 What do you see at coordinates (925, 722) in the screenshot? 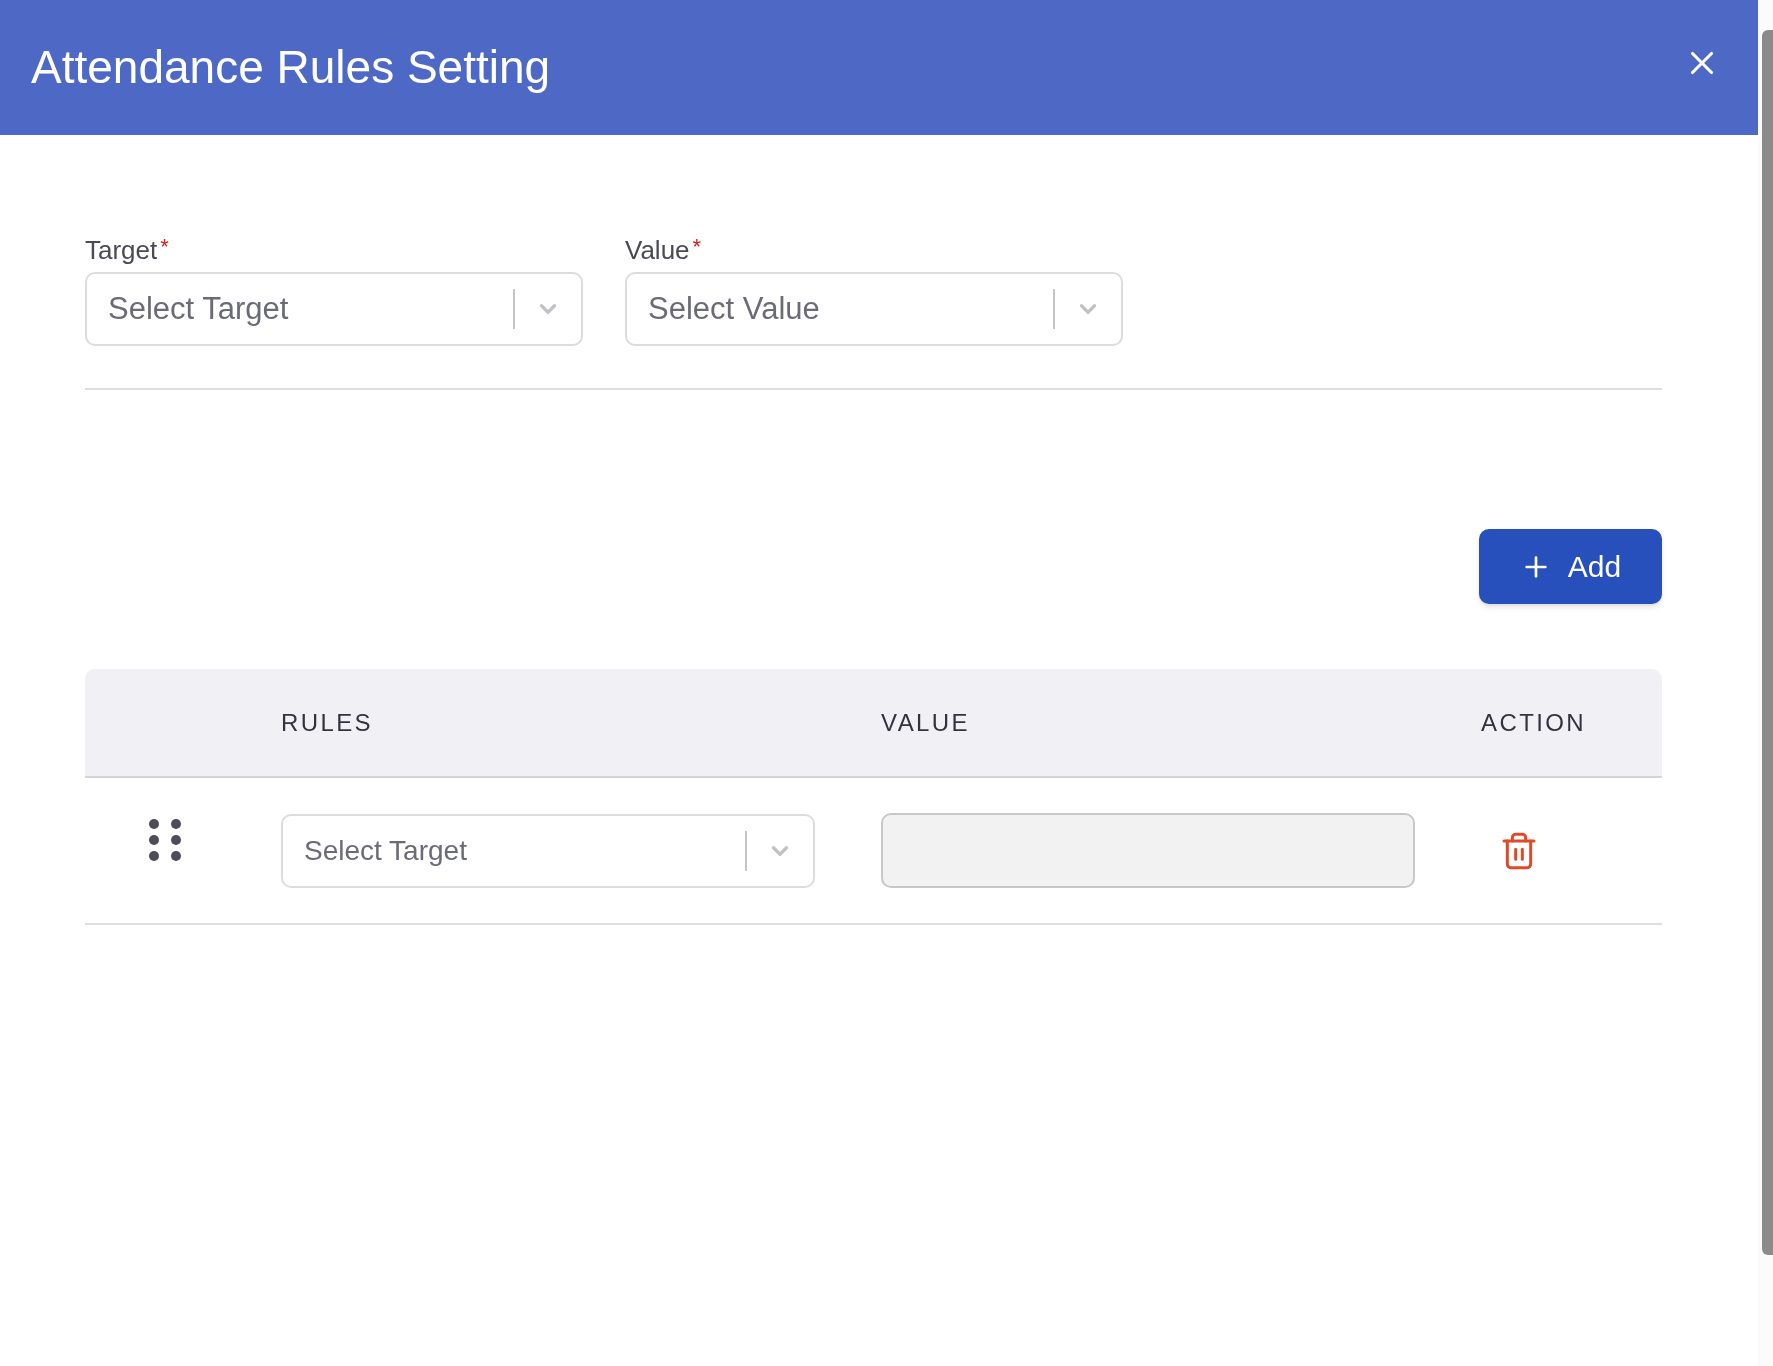
I see `column-header: VALUE` at bounding box center [925, 722].